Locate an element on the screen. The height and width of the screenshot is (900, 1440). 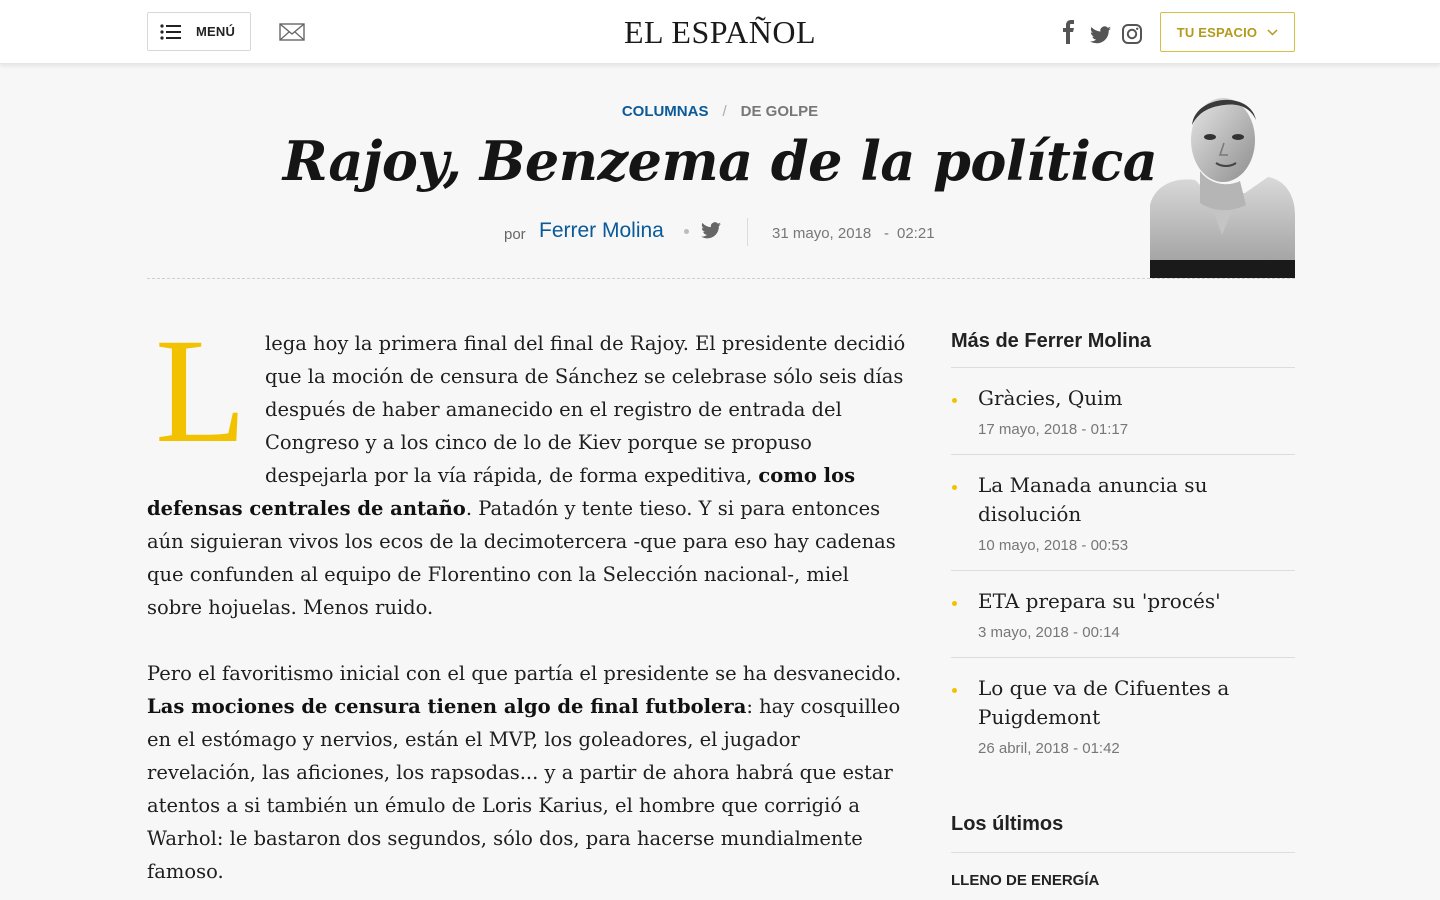
byline-dot is located at coordinates (686, 231).